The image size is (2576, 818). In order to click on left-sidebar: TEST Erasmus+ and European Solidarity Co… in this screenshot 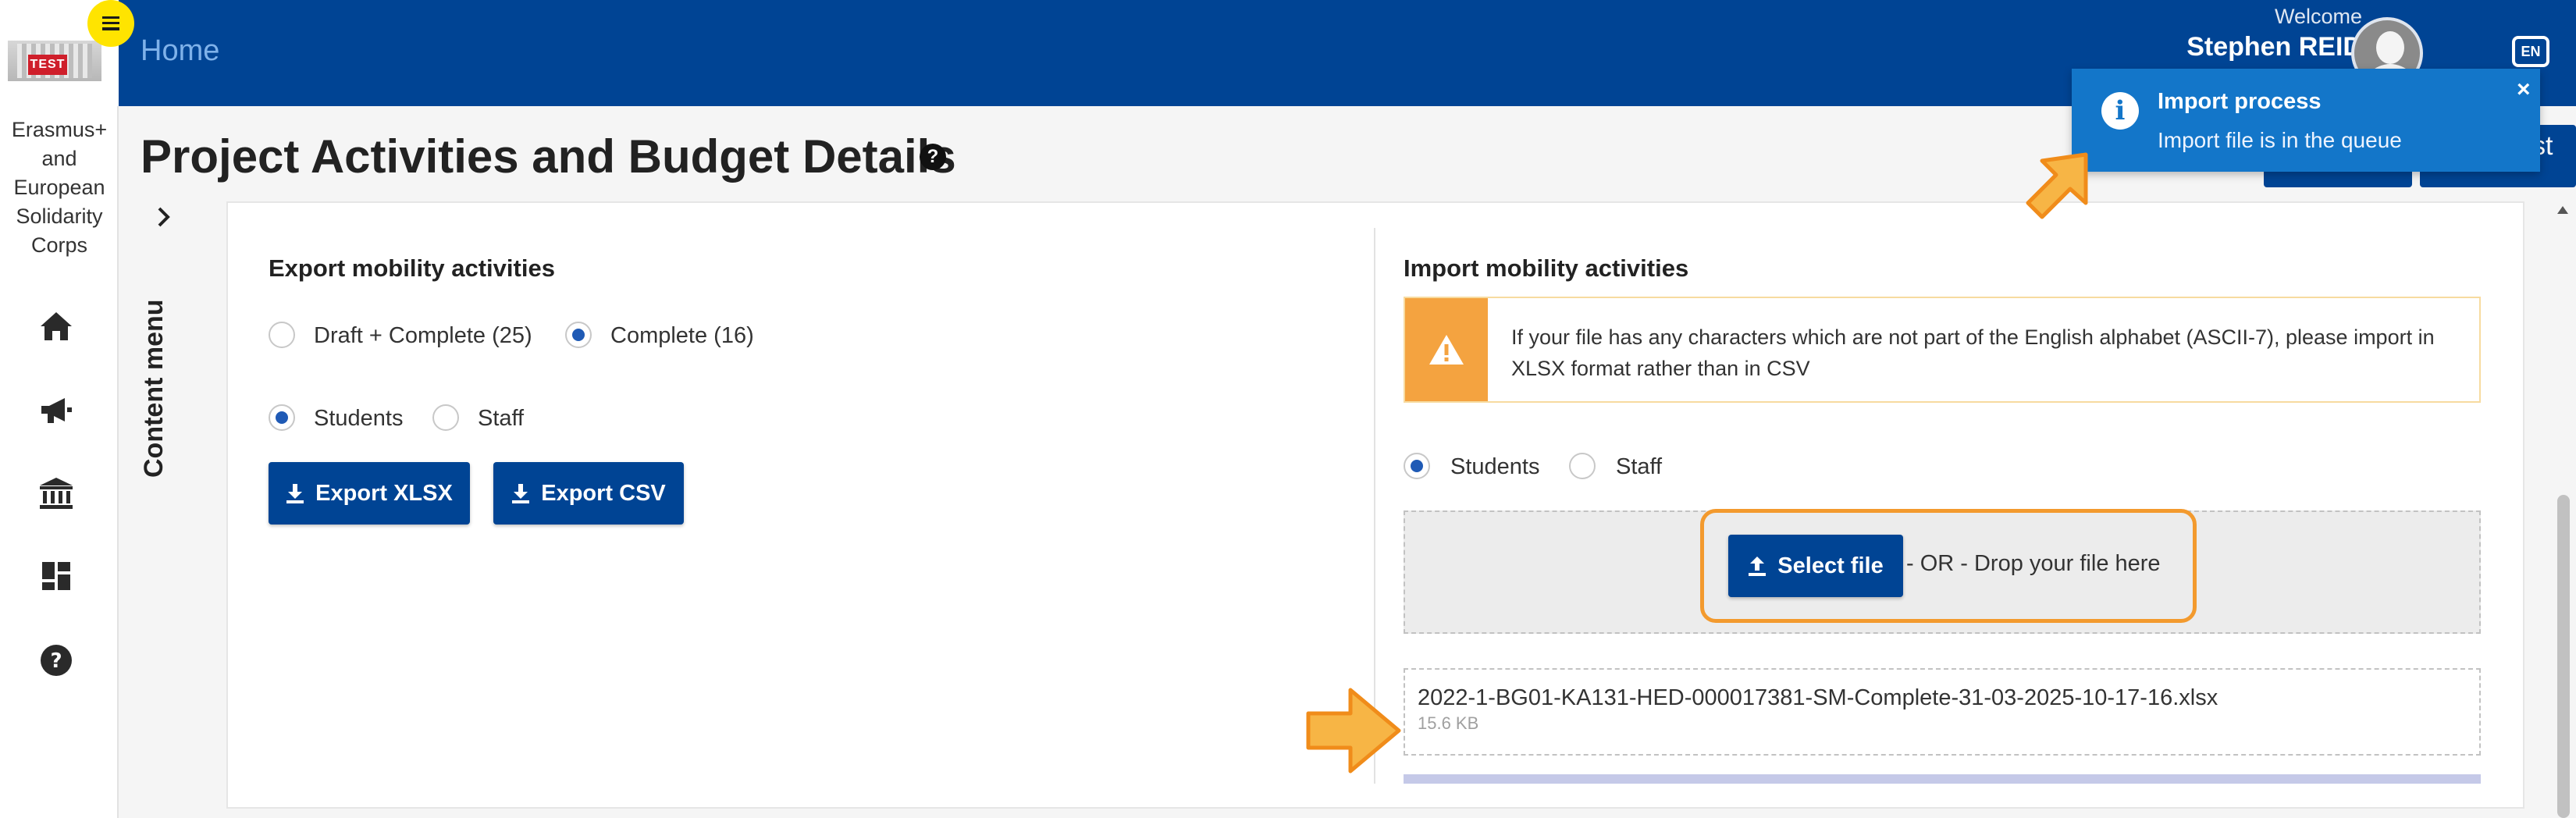, I will do `click(59, 409)`.